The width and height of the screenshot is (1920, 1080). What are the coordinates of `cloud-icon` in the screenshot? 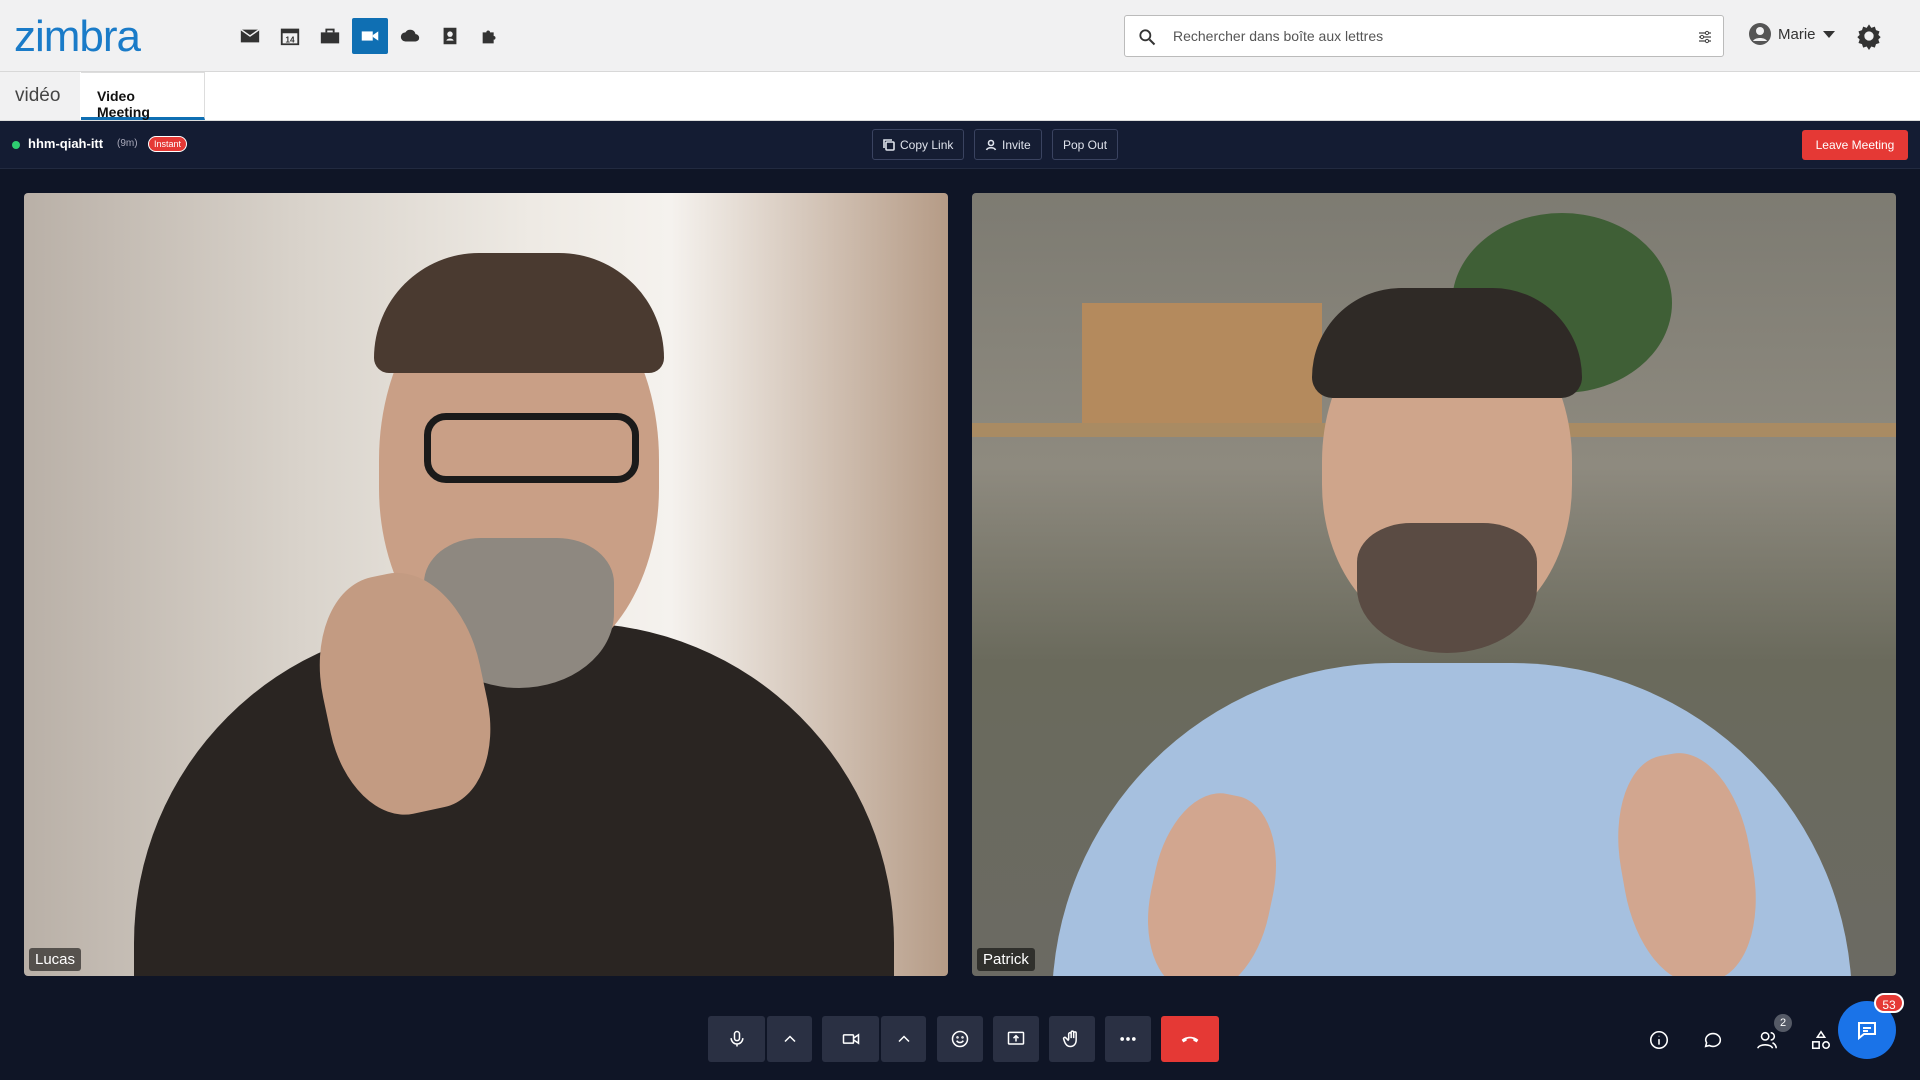 It's located at (410, 35).